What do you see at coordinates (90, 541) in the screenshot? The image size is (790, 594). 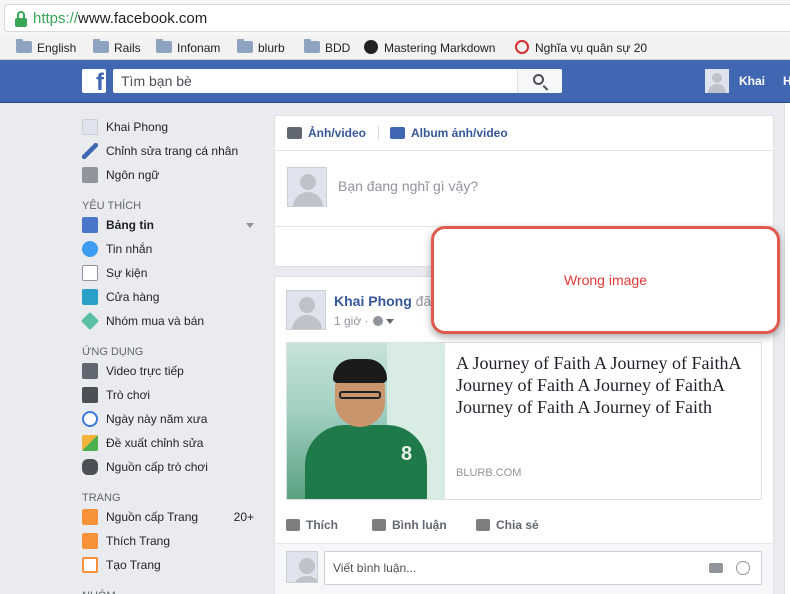 I see `like-page-icon` at bounding box center [90, 541].